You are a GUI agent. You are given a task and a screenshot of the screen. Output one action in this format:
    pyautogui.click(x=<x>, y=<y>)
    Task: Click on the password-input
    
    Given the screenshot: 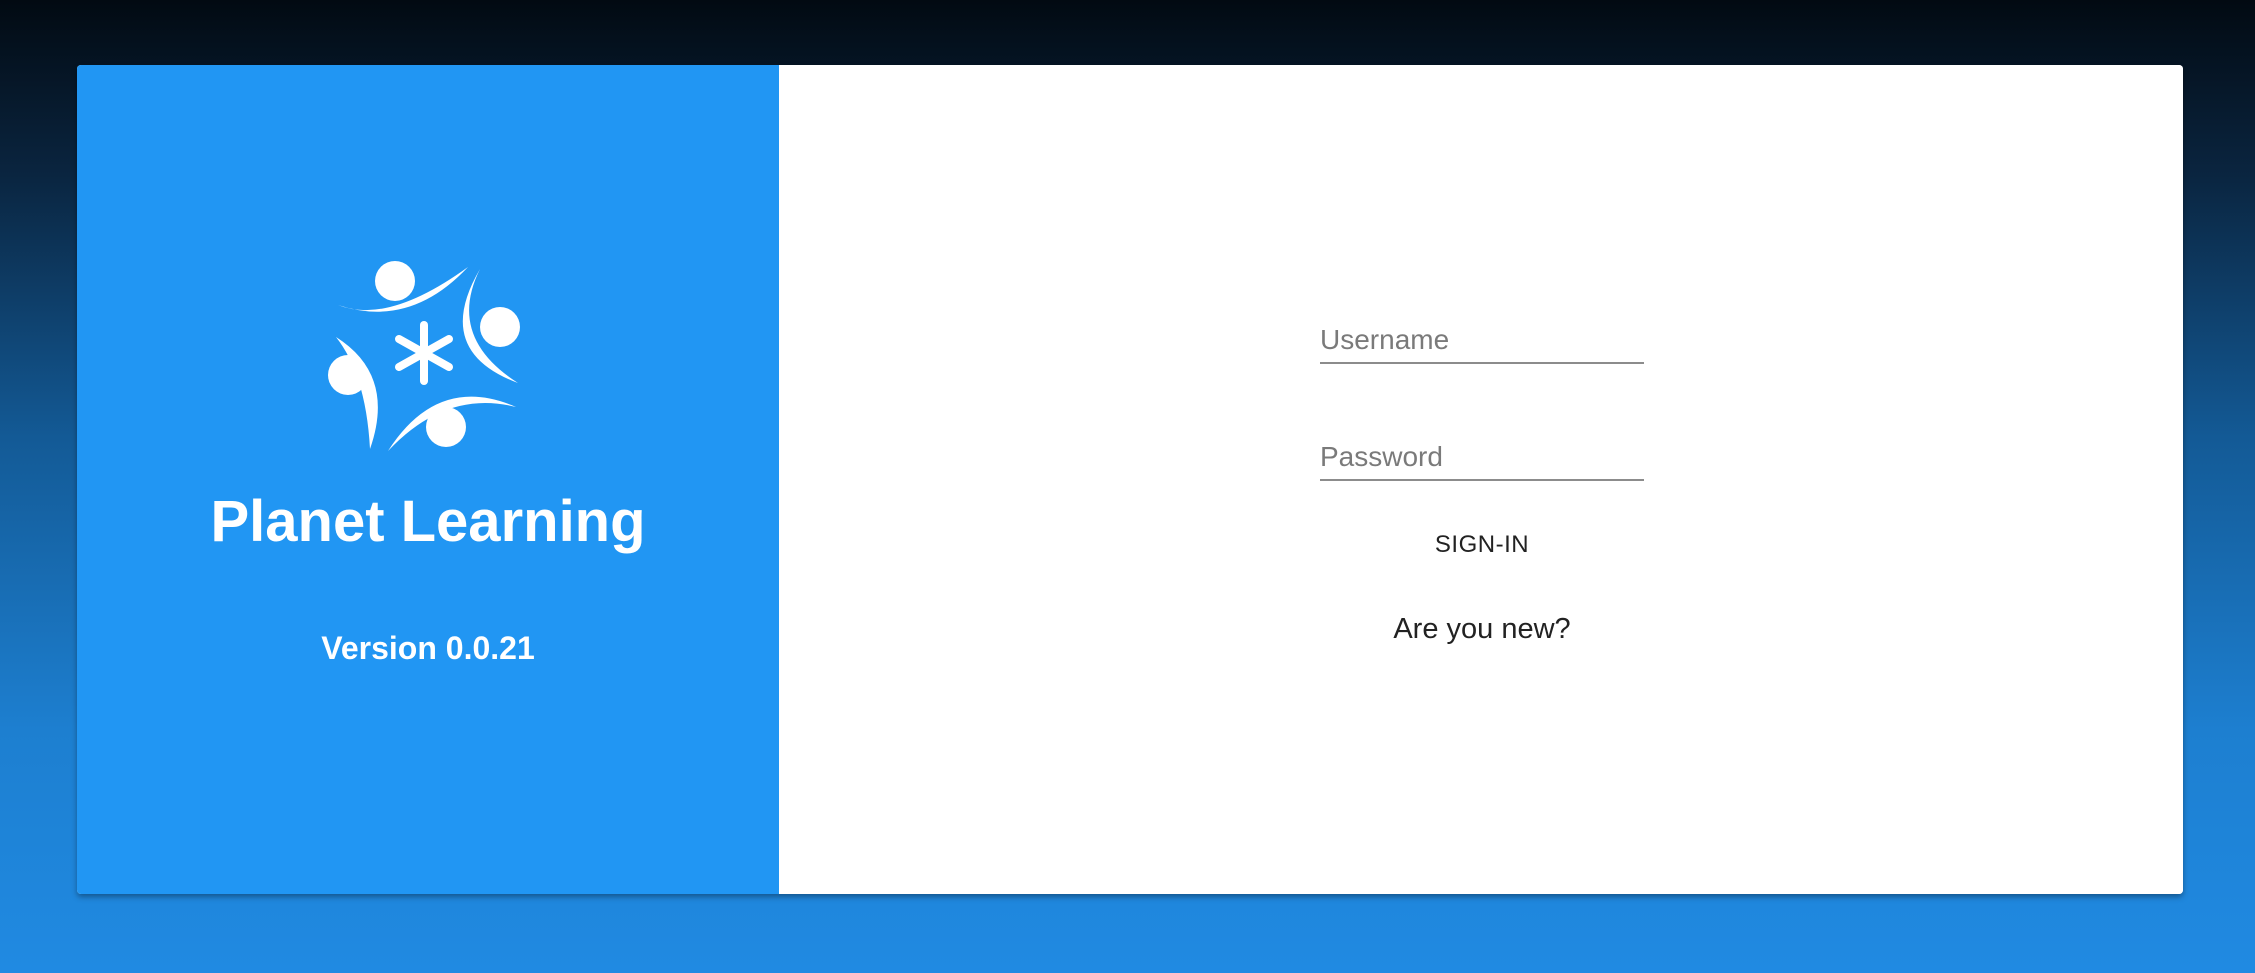 What is the action you would take?
    pyautogui.click(x=1482, y=457)
    